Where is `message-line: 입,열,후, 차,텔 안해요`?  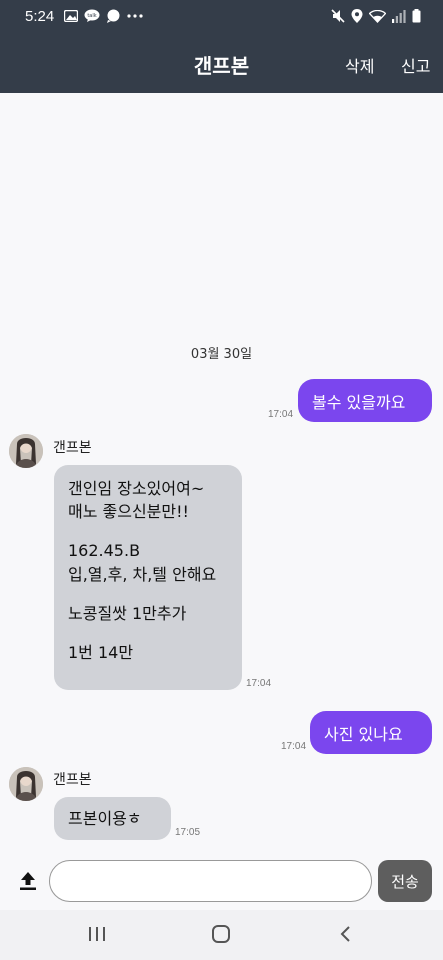 message-line: 입,열,후, 차,텔 안해요 is located at coordinates (142, 574).